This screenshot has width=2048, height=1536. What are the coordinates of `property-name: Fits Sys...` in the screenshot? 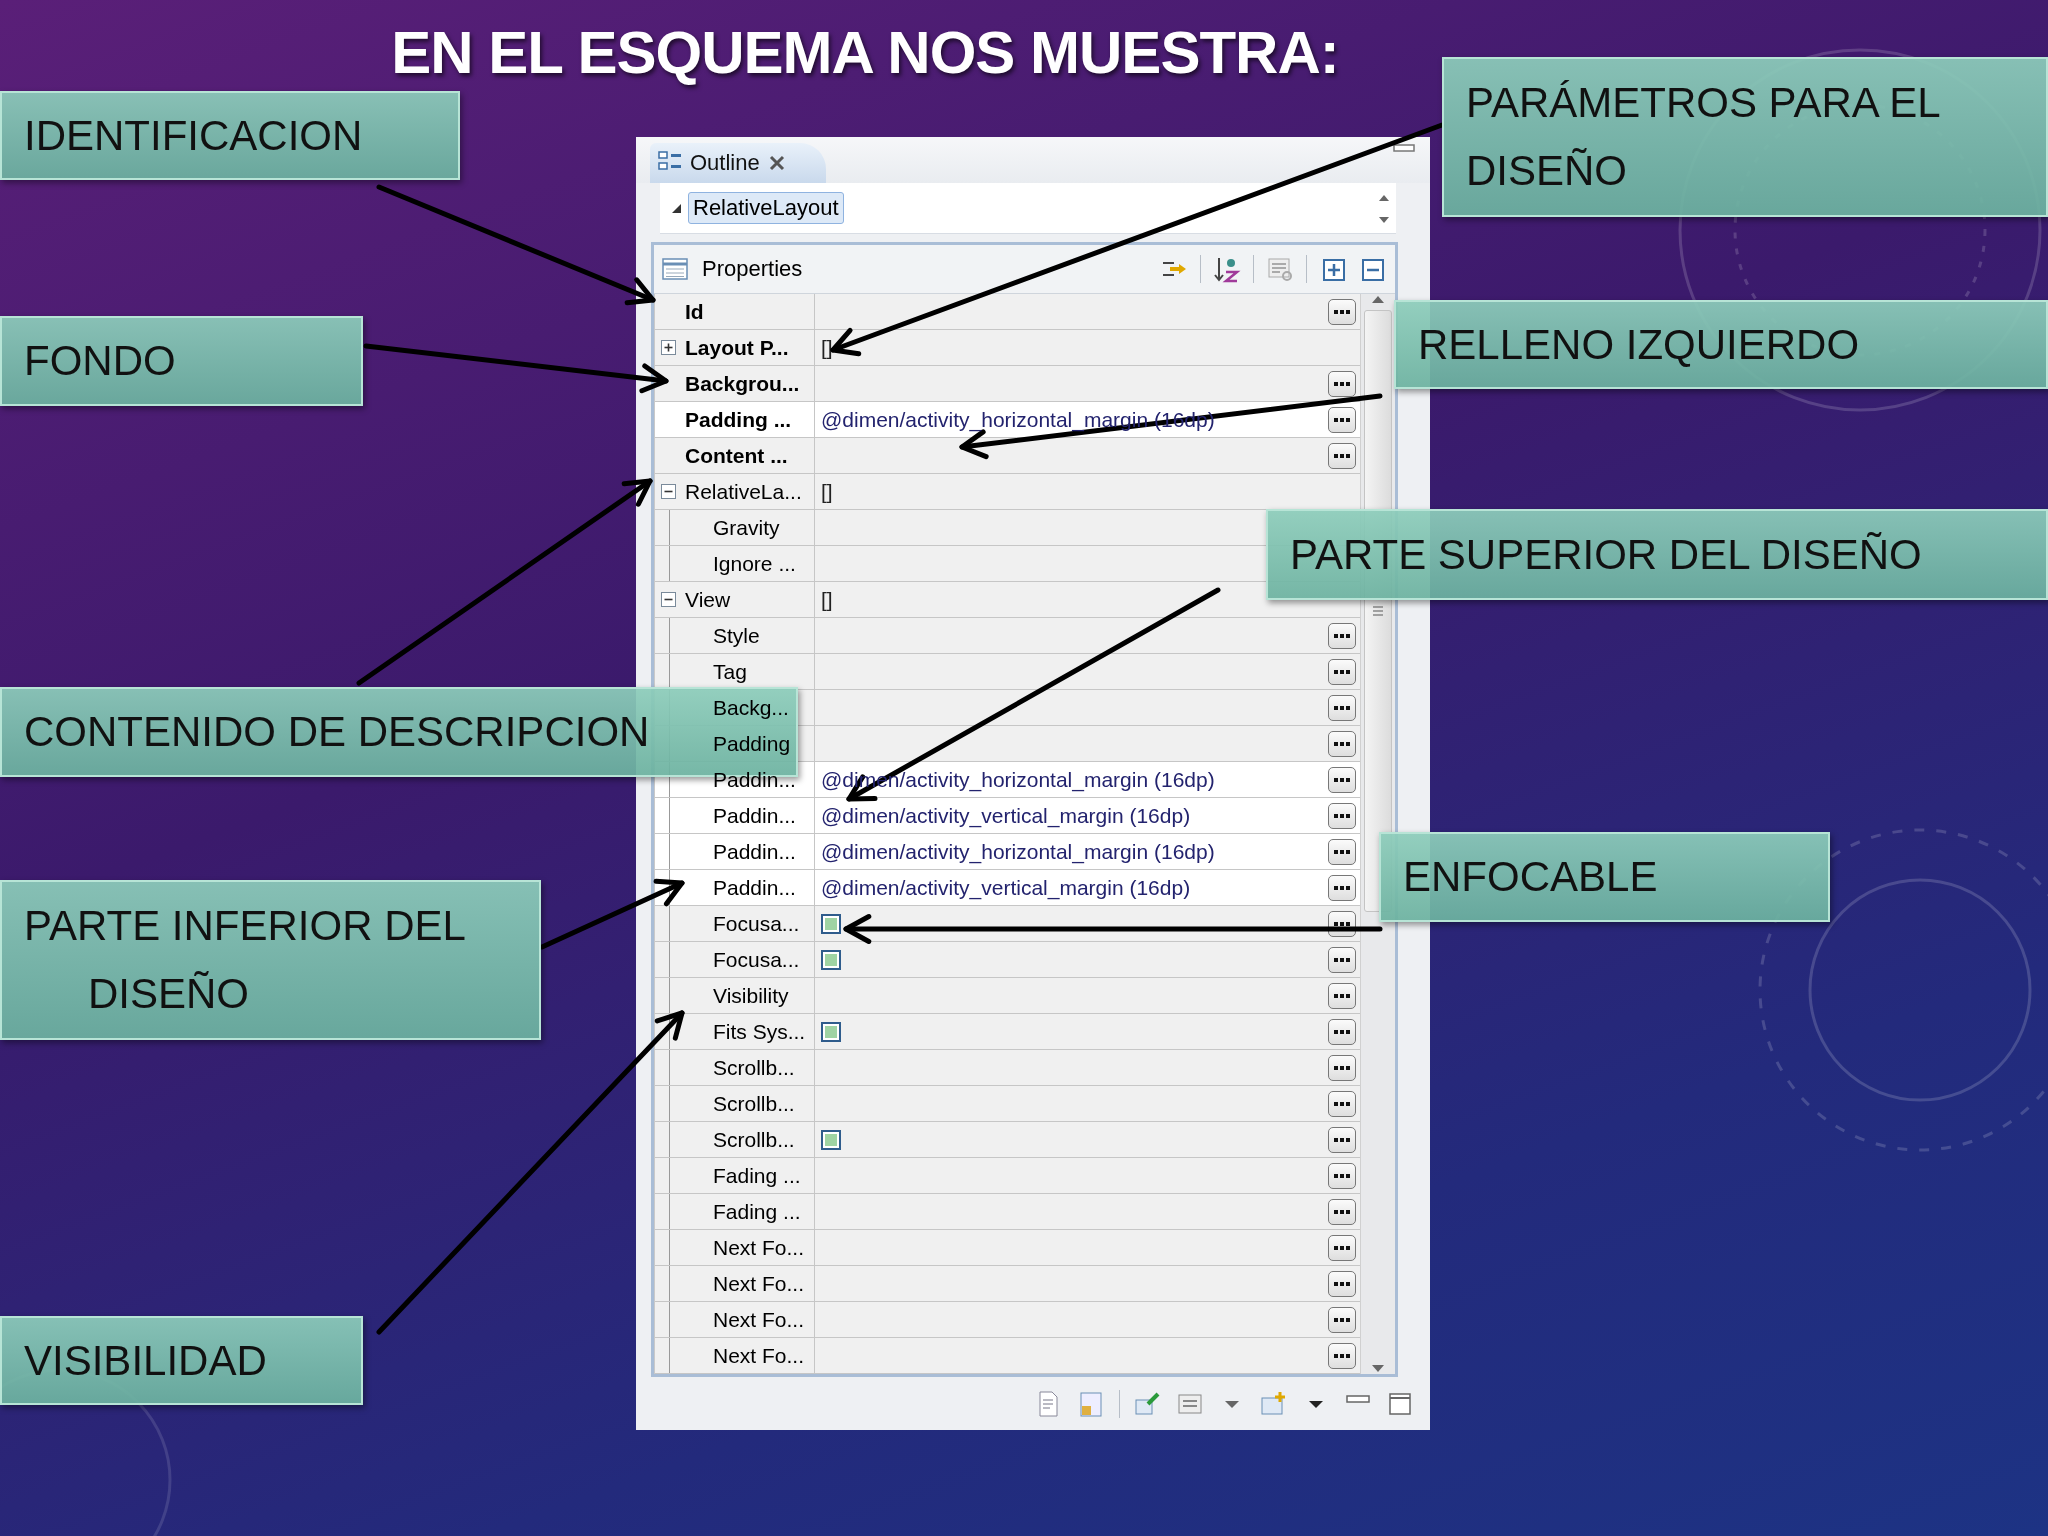 It's located at (759, 1031).